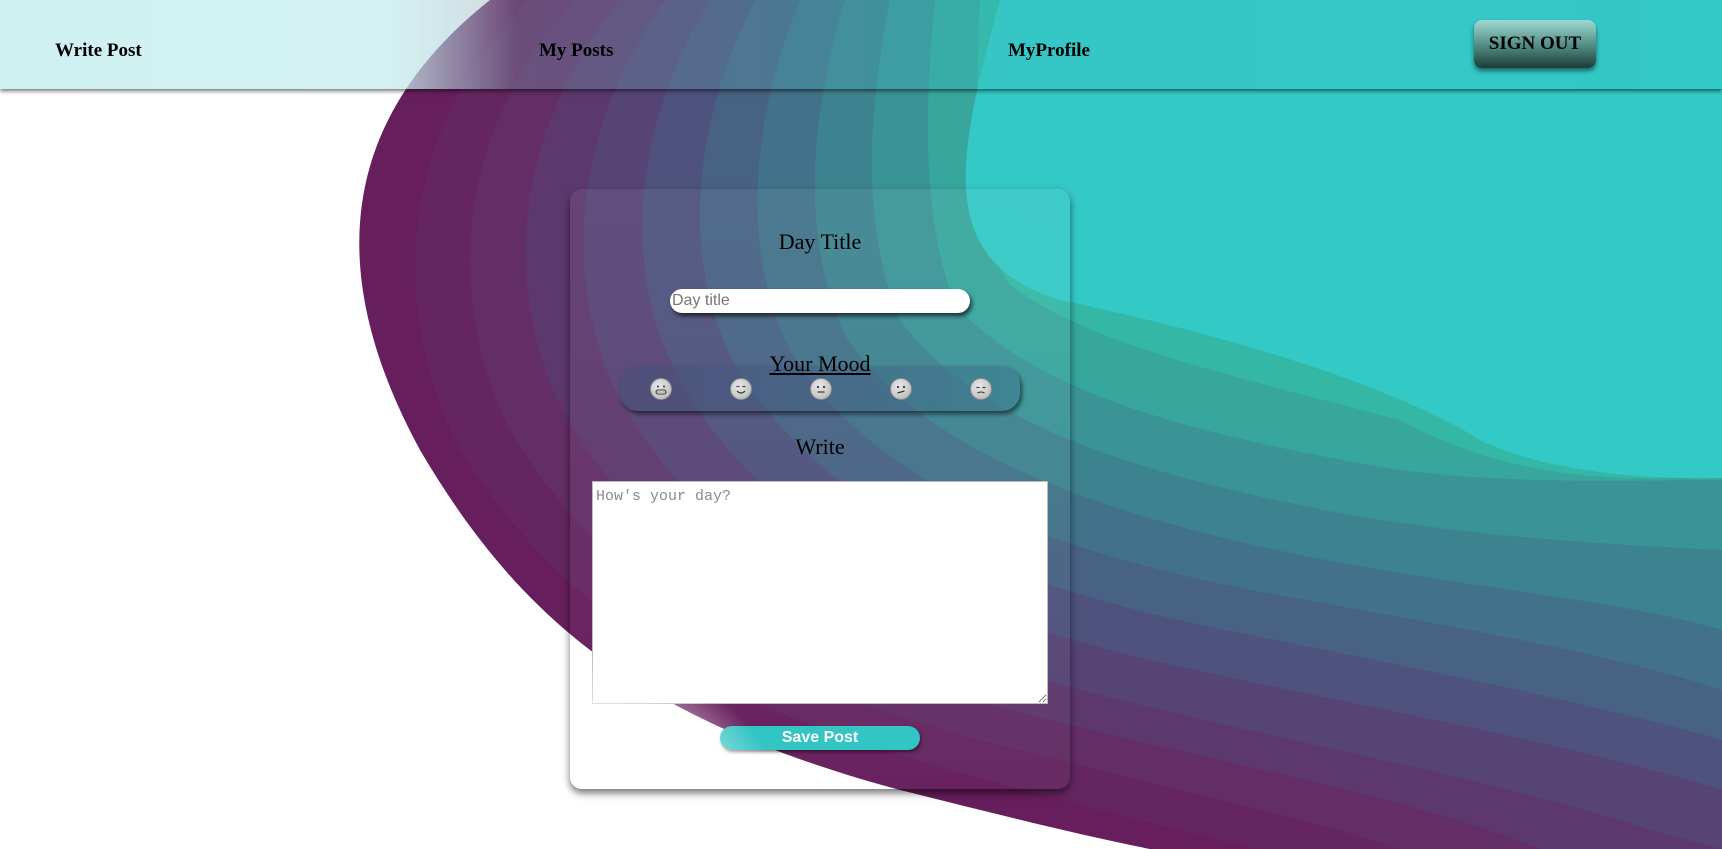  Describe the element at coordinates (820, 592) in the screenshot. I see `post-body-textarea` at that location.